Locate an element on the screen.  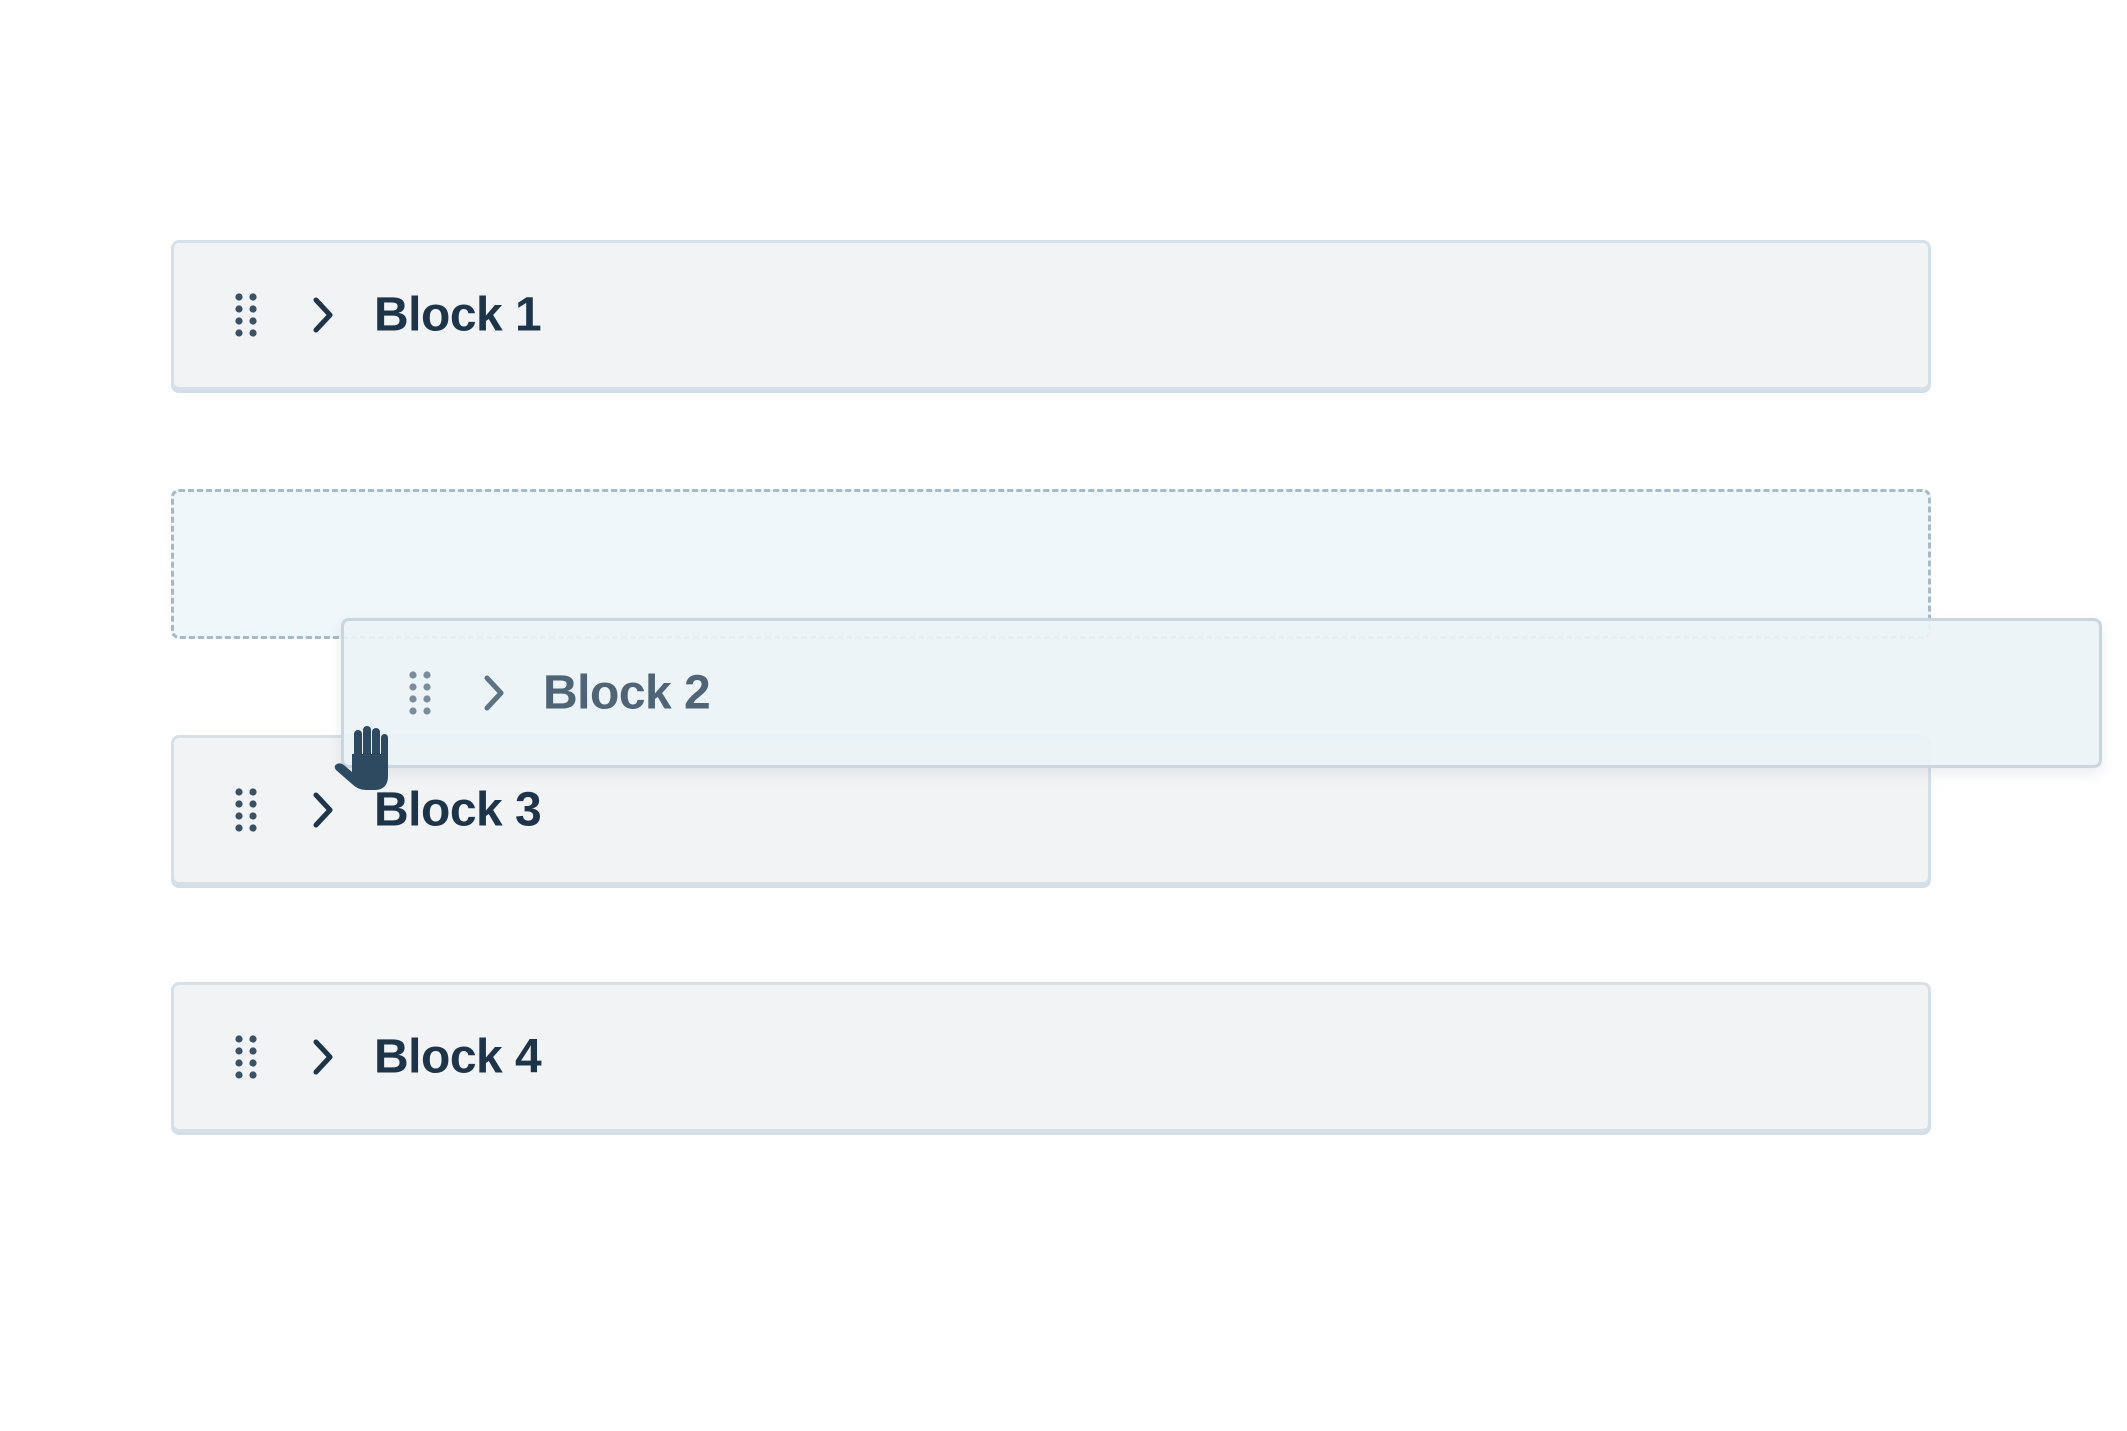
block-item-4: Block 4 is located at coordinates (1051, 1057).